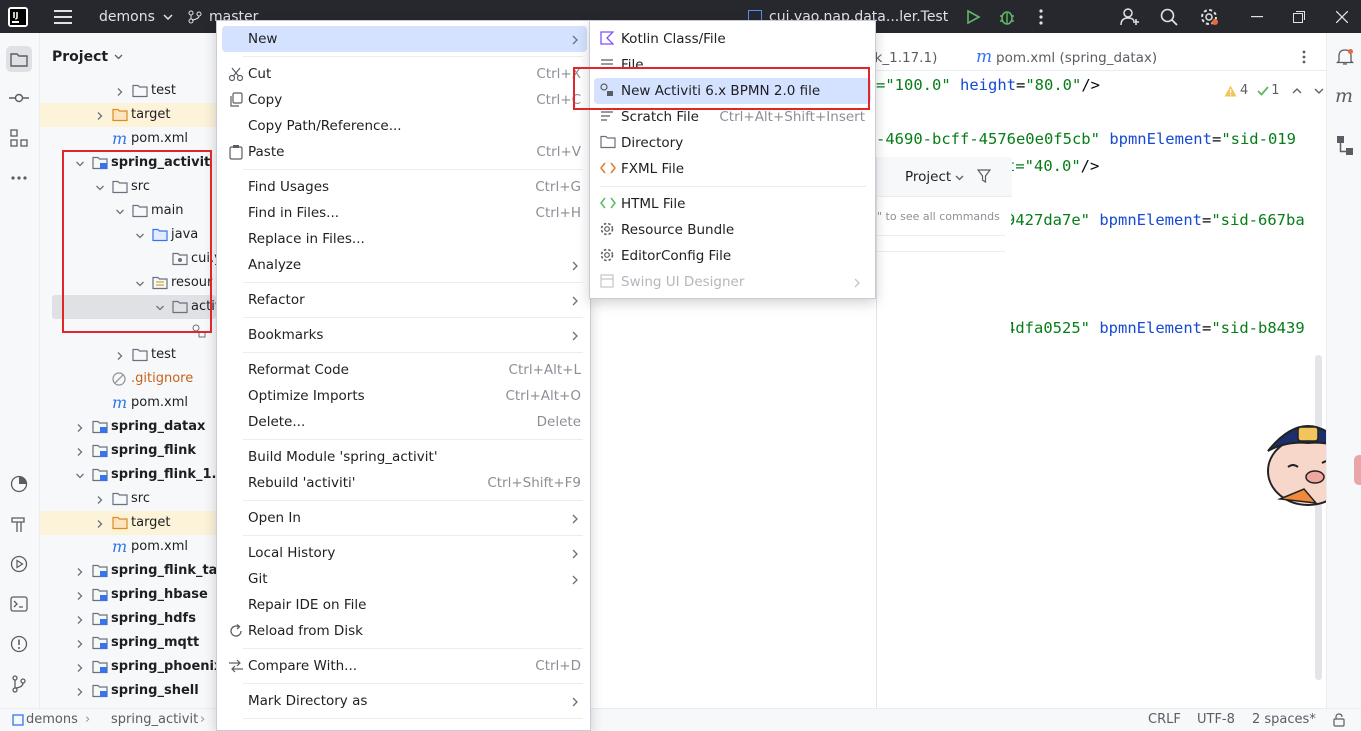 The width and height of the screenshot is (1361, 731). What do you see at coordinates (1216, 719) in the screenshot?
I see `file-encoding: UTF-8` at bounding box center [1216, 719].